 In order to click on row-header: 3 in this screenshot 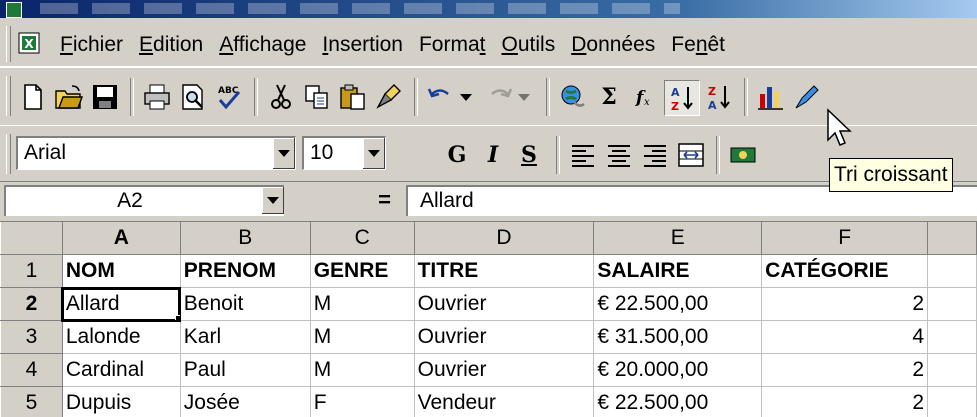, I will do `click(31, 337)`.